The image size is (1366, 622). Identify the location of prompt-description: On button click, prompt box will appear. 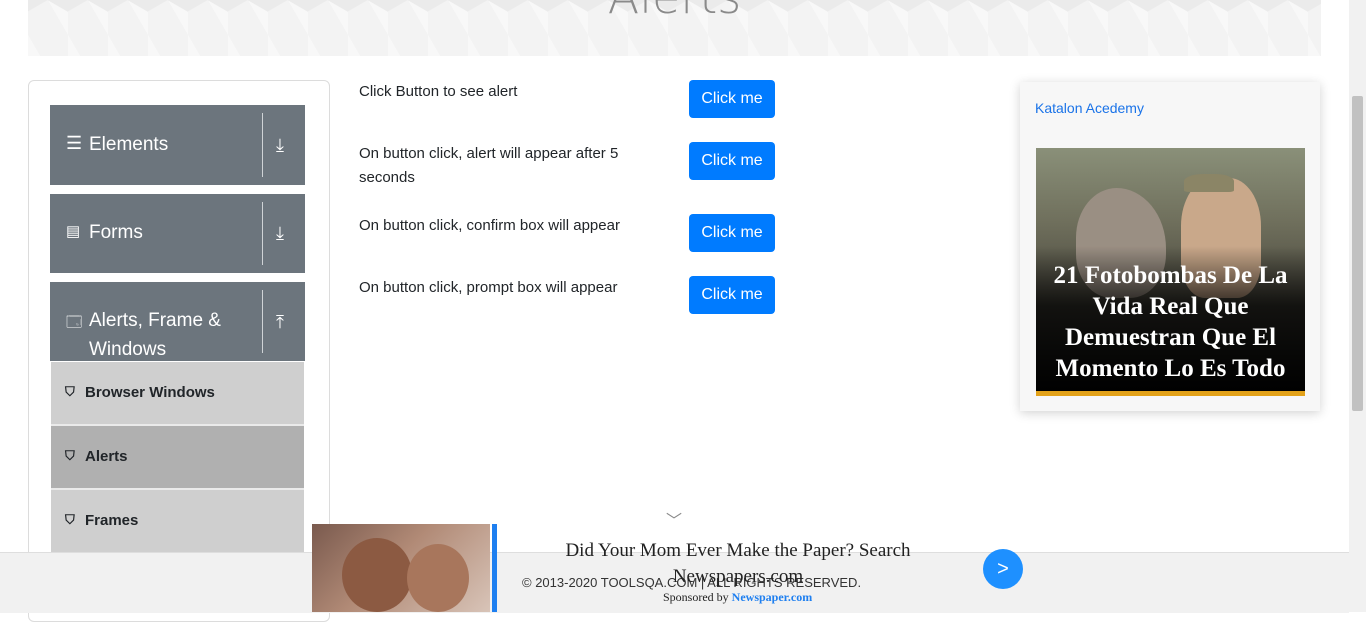
(488, 287).